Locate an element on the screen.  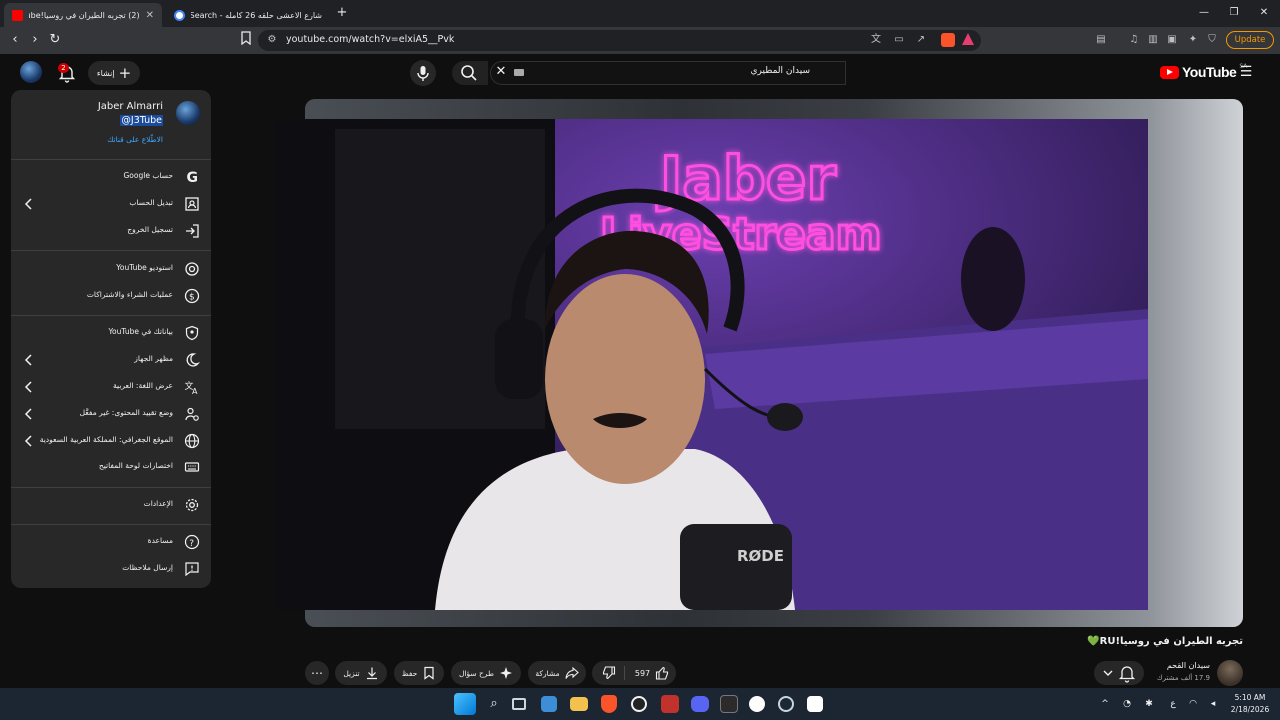
subscription-bell-button is located at coordinates (1119, 673).